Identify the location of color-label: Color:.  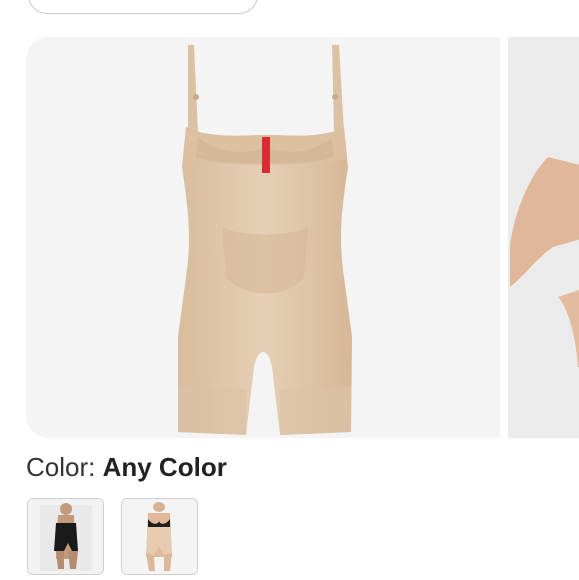
(61, 467).